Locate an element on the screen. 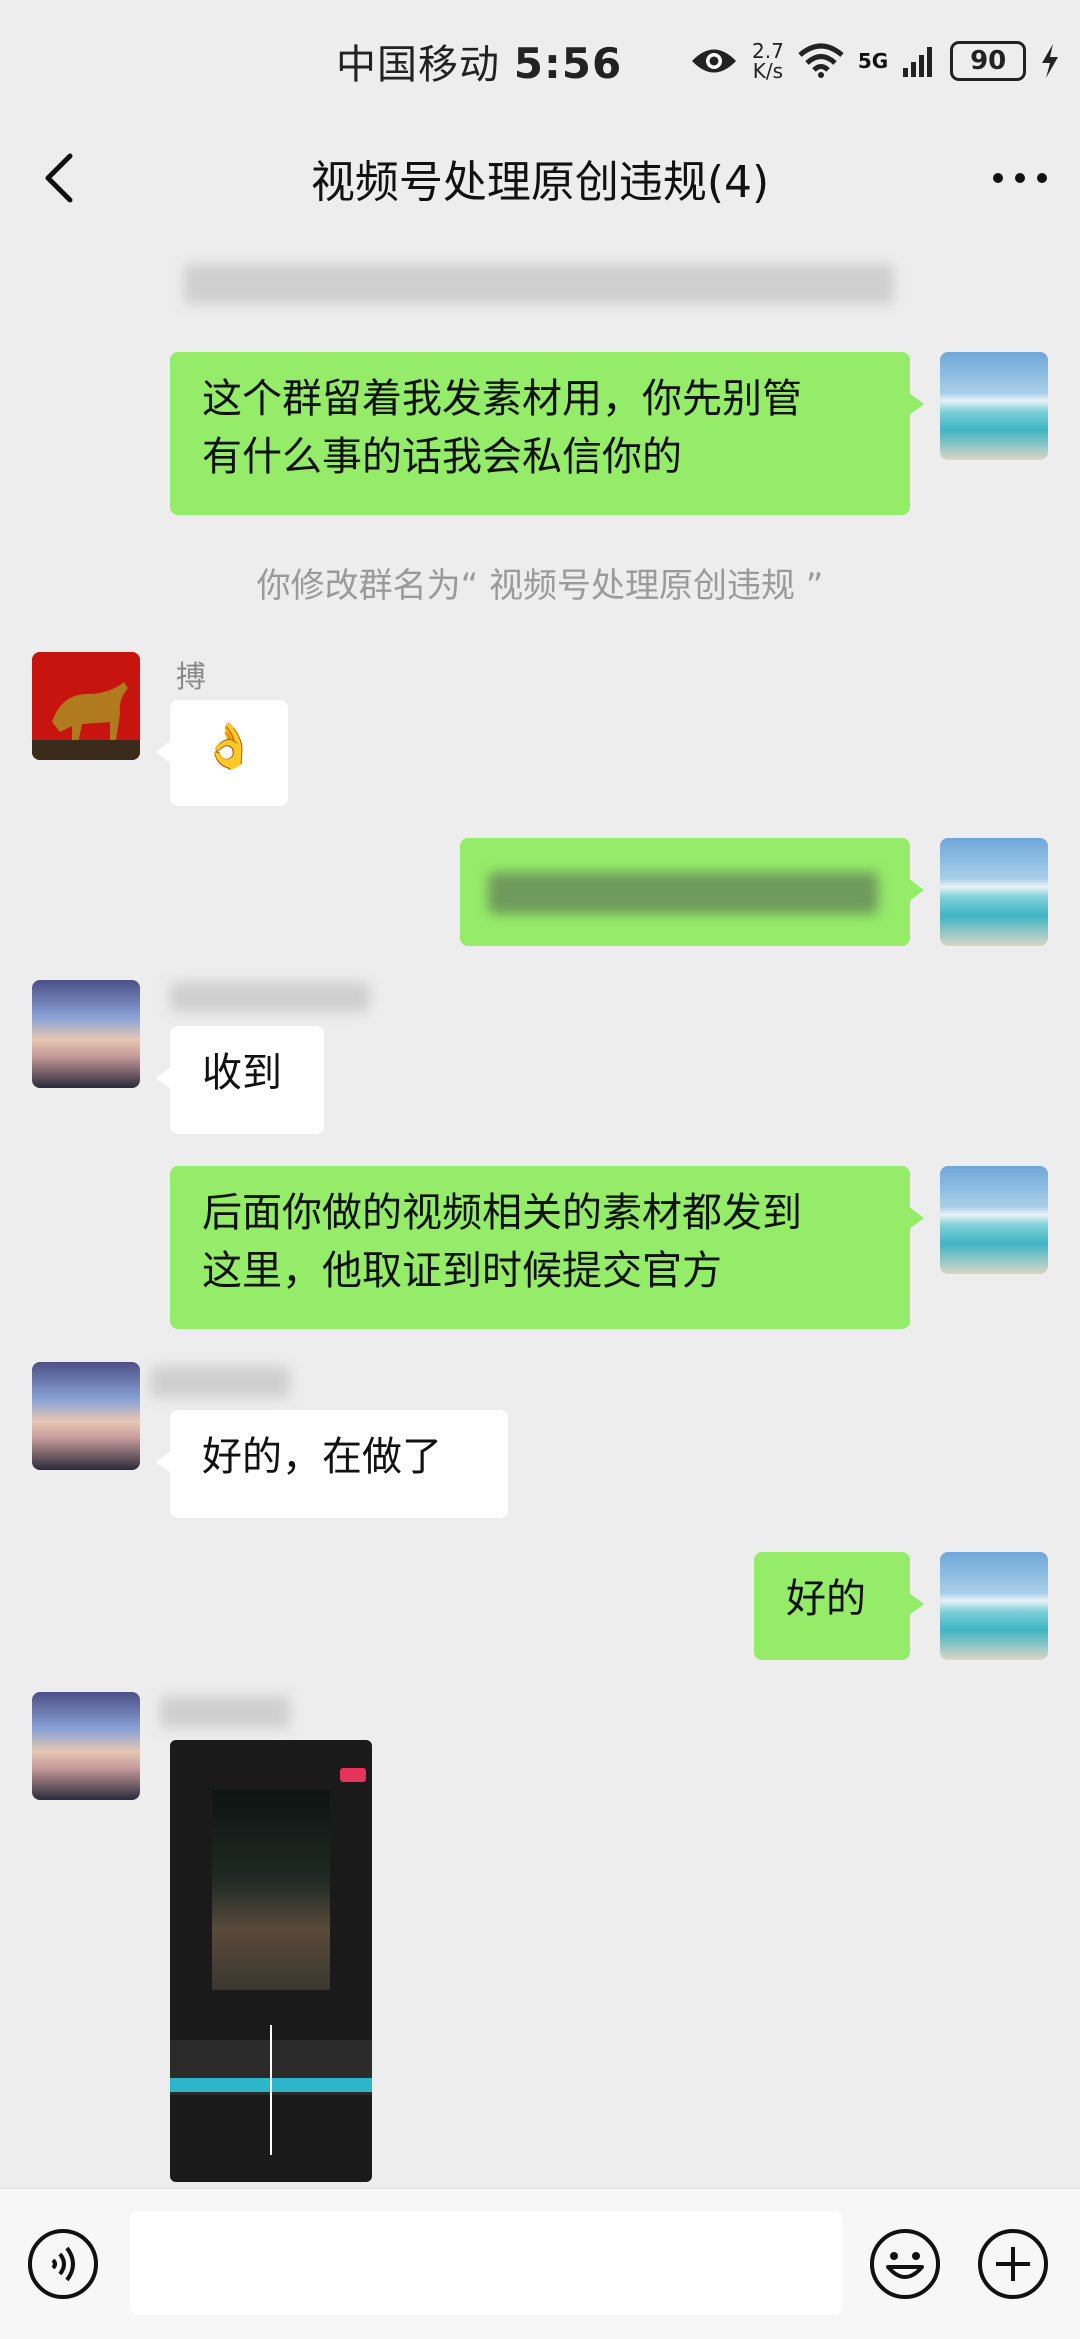  net-speed-value: 2.7 is located at coordinates (768, 51).